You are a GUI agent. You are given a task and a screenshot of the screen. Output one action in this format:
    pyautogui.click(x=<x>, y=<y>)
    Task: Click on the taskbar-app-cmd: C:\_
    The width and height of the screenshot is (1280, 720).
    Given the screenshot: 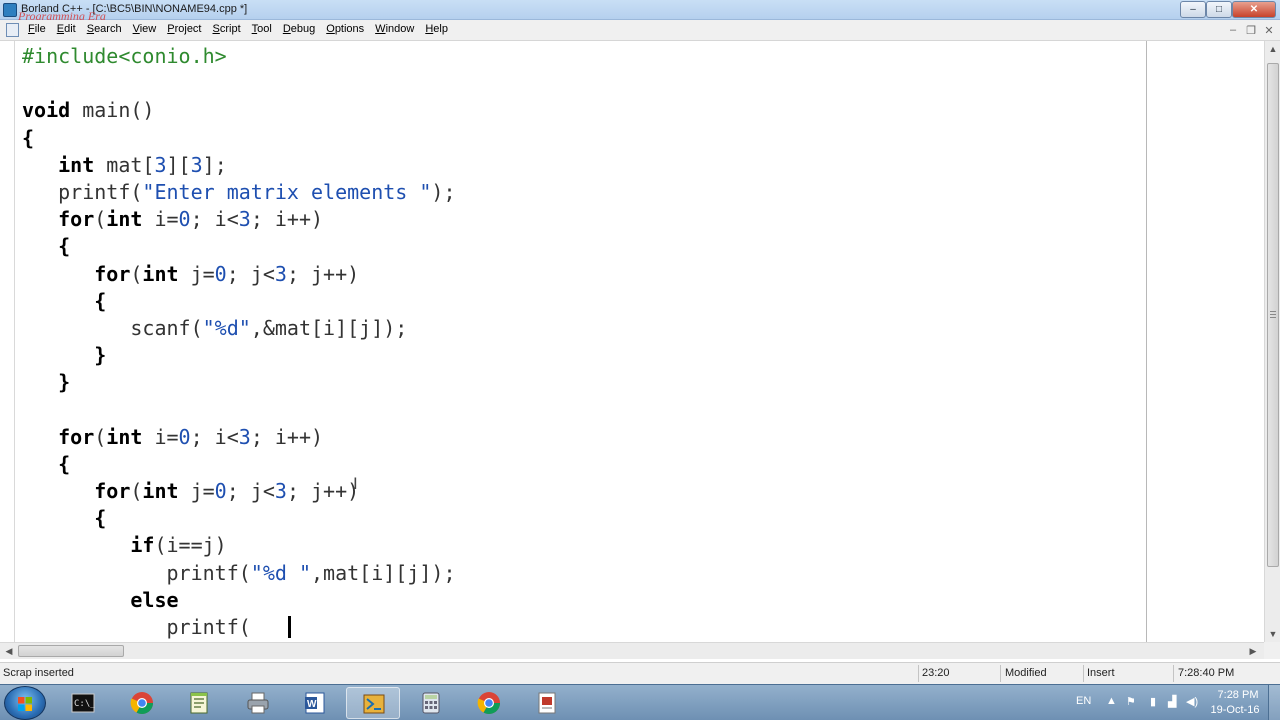 What is the action you would take?
    pyautogui.click(x=83, y=703)
    